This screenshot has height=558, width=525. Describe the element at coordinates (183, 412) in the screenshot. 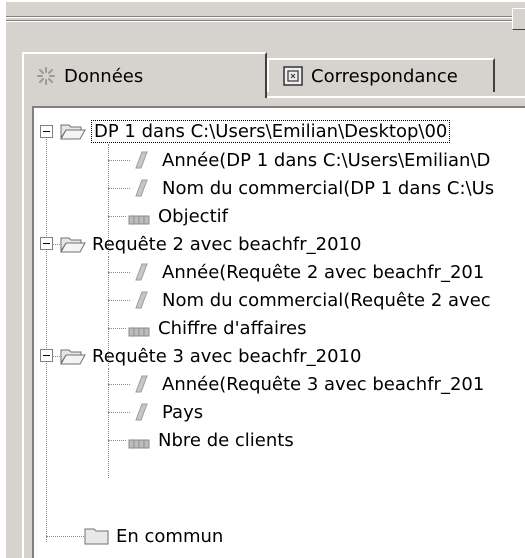

I see `tree-item-label: Pays` at that location.